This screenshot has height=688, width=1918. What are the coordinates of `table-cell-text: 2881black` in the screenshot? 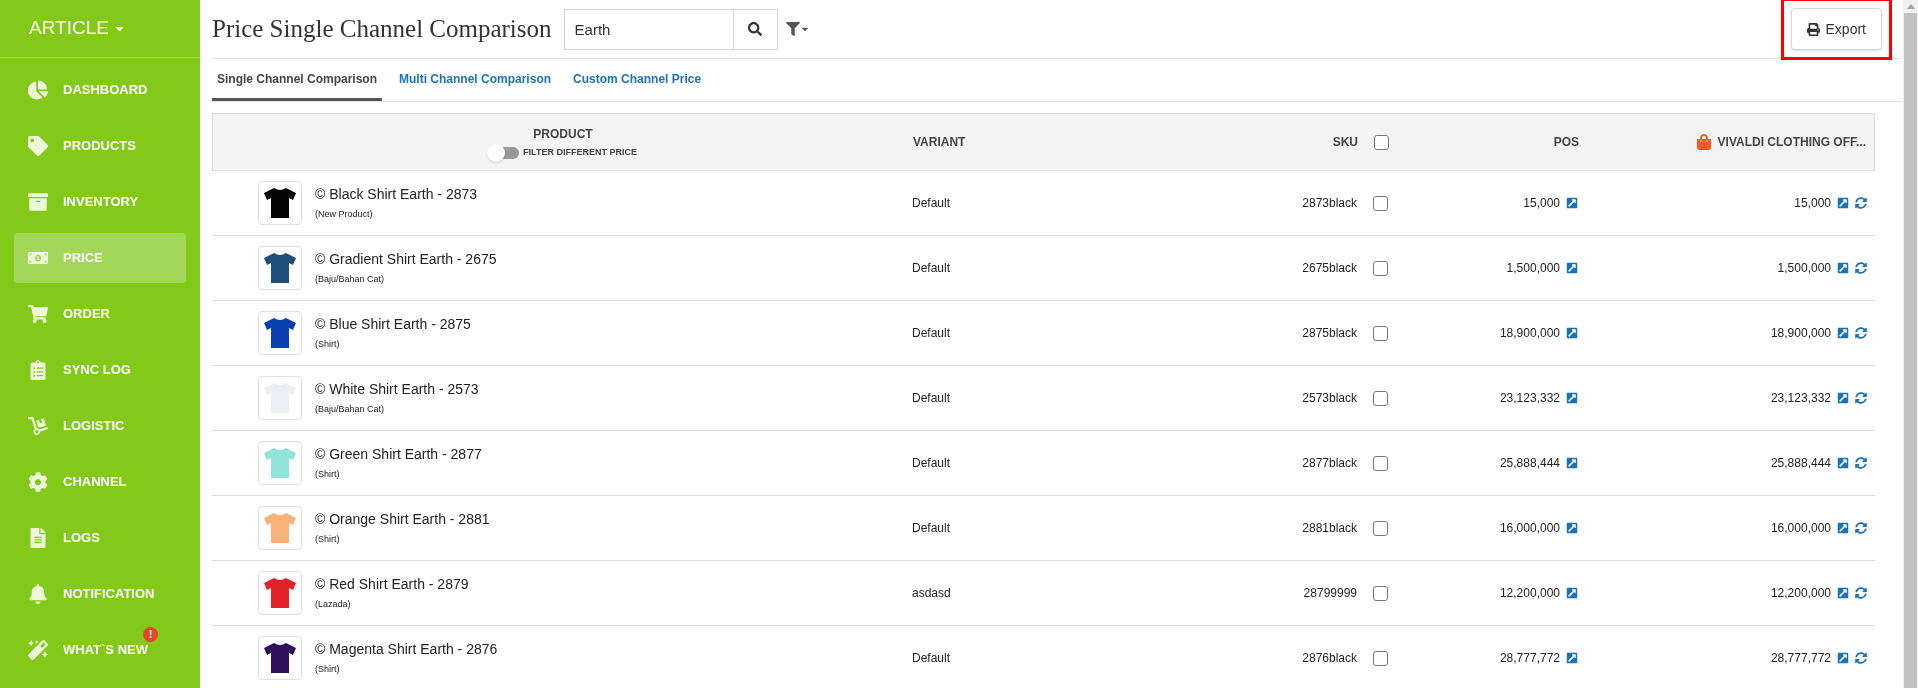 It's located at (1329, 528).